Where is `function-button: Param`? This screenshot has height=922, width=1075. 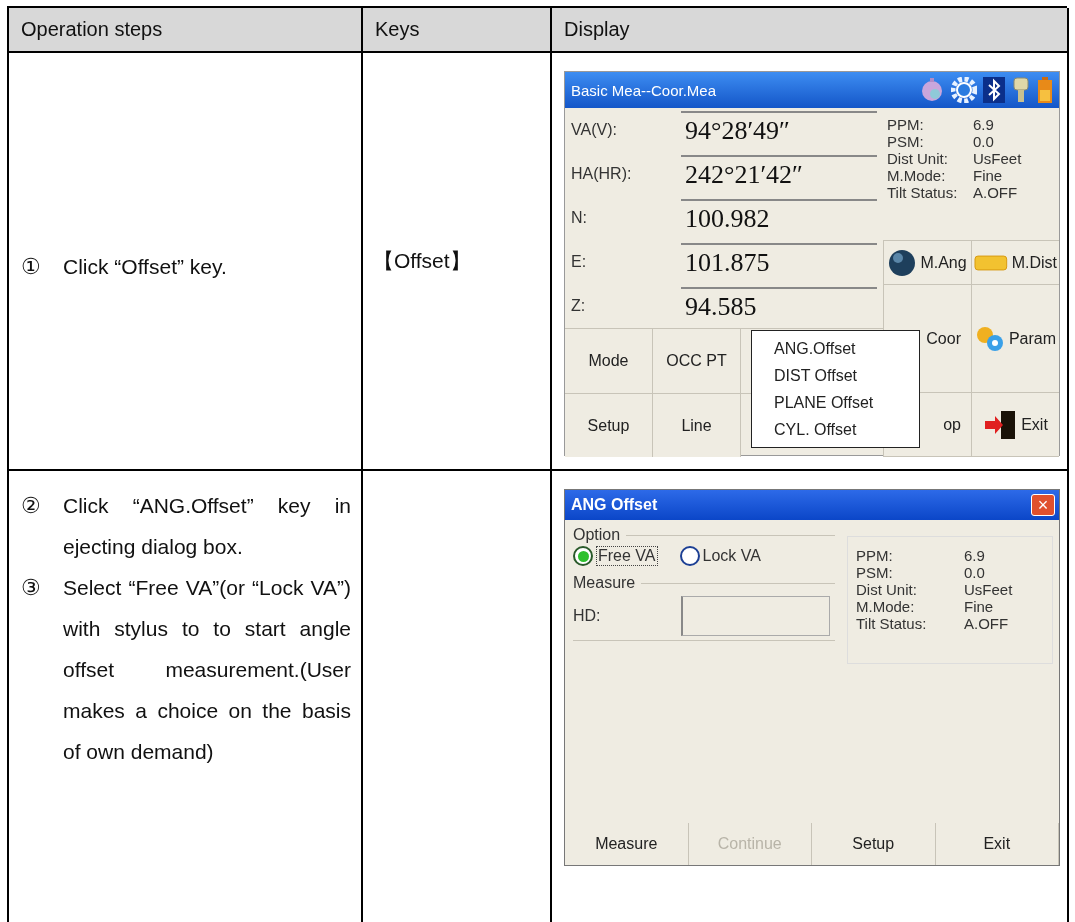
function-button: Param is located at coordinates (1015, 339).